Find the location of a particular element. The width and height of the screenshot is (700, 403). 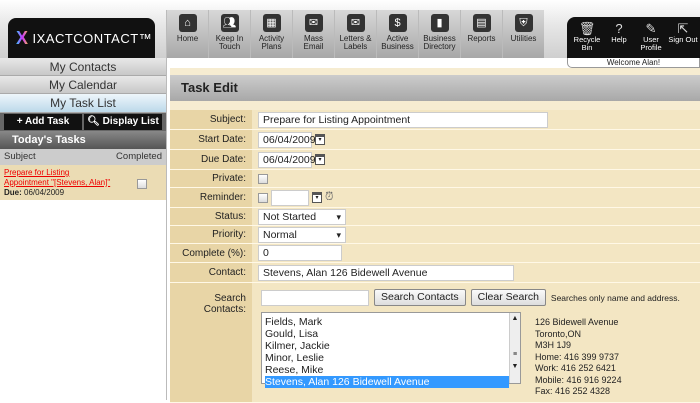

nav-reports: ▤ Reports is located at coordinates (481, 34).